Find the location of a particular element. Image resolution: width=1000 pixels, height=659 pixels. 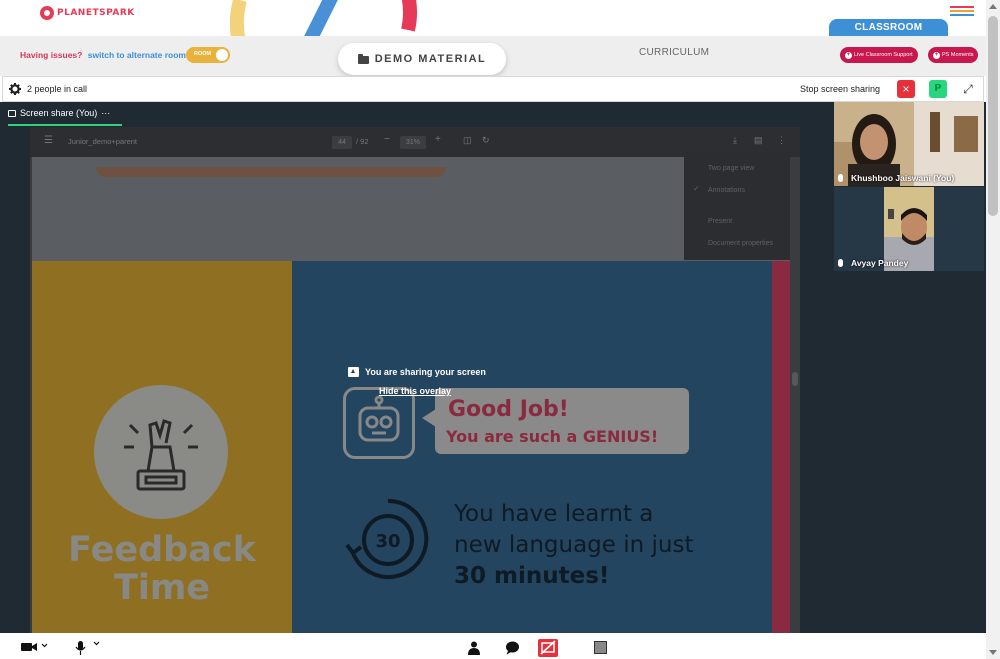

pdf-page-total: / 92 is located at coordinates (362, 141).